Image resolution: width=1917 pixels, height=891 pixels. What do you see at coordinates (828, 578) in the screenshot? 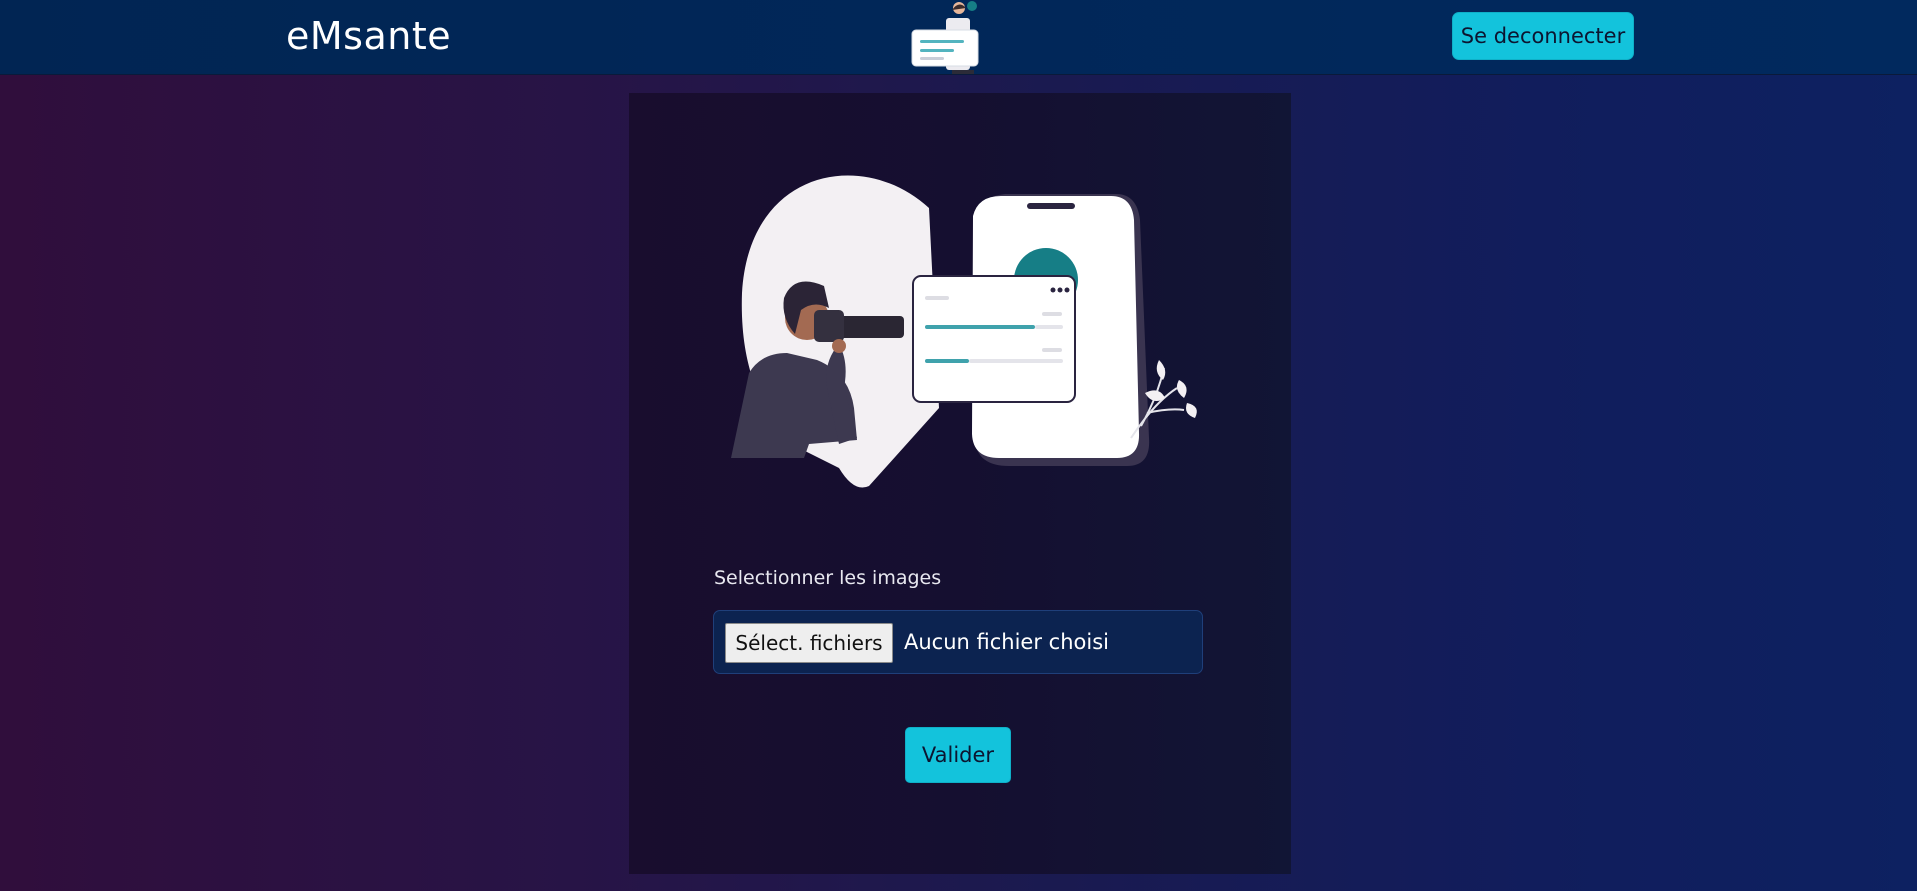
I see `upload-label: Selectionner les images` at bounding box center [828, 578].